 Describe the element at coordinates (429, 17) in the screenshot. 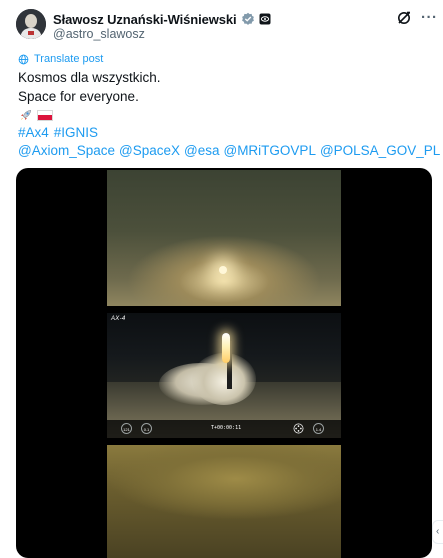

I see `more-options-button: ···` at that location.